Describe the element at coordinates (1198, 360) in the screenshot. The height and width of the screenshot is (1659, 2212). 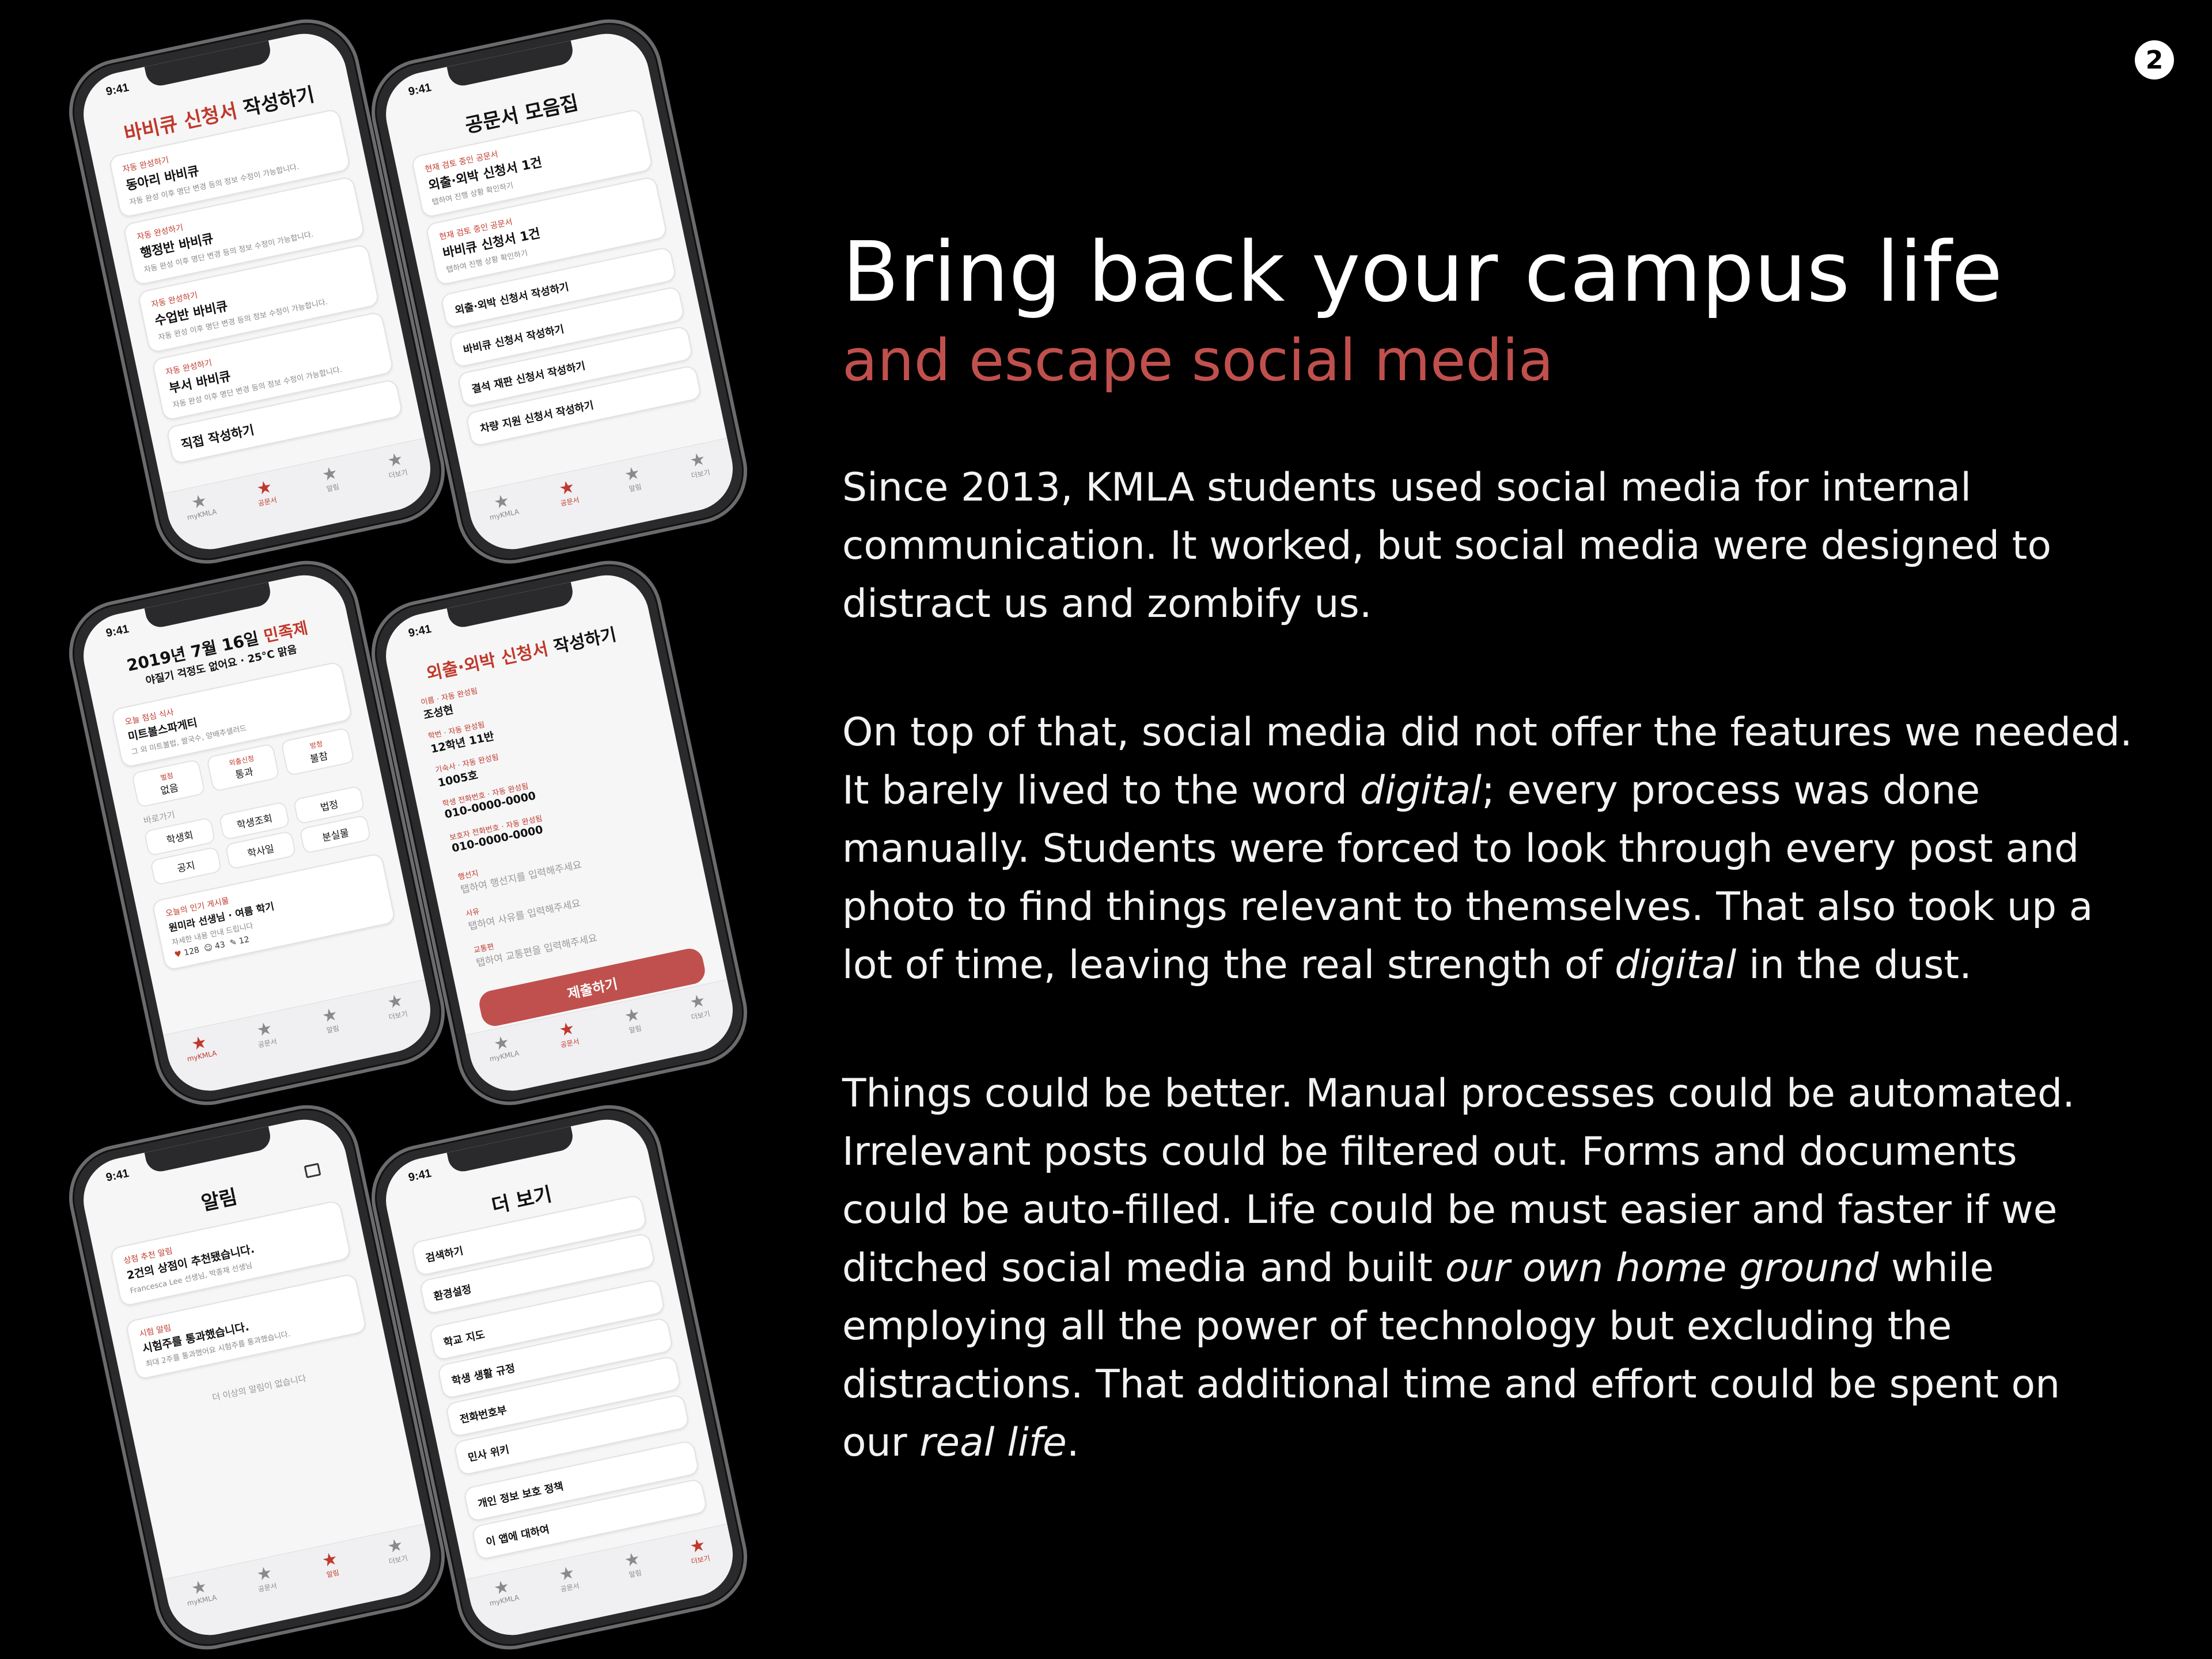
I see `subheadline: and escape social media` at that location.